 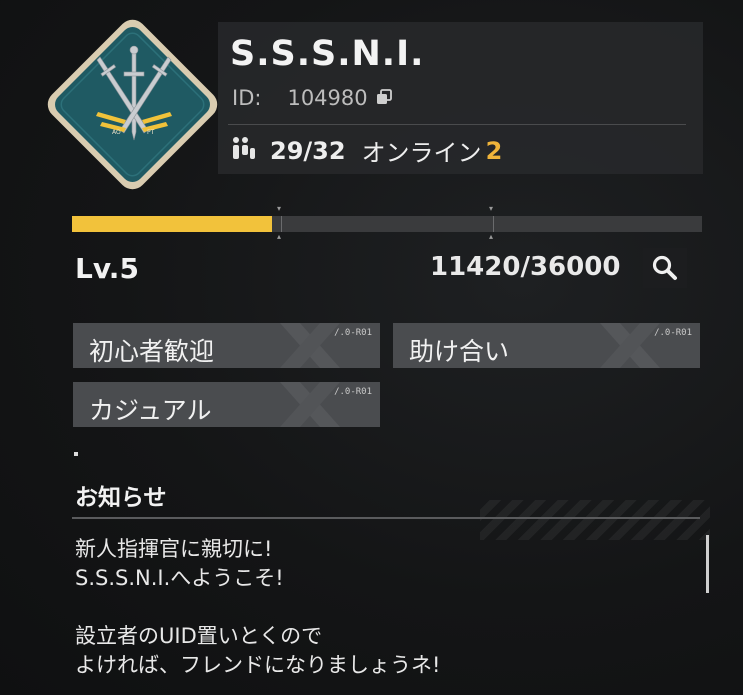 What do you see at coordinates (327, 54) in the screenshot?
I see `guild-name: S.S.S.N.I.` at bounding box center [327, 54].